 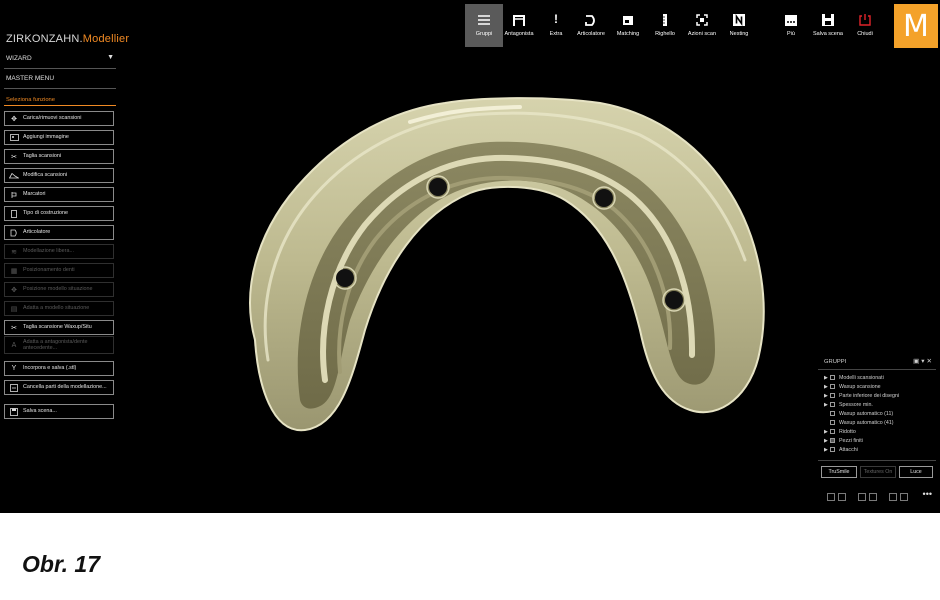 I want to click on panel-window-controls: ▣▾✕, so click(x=923, y=361).